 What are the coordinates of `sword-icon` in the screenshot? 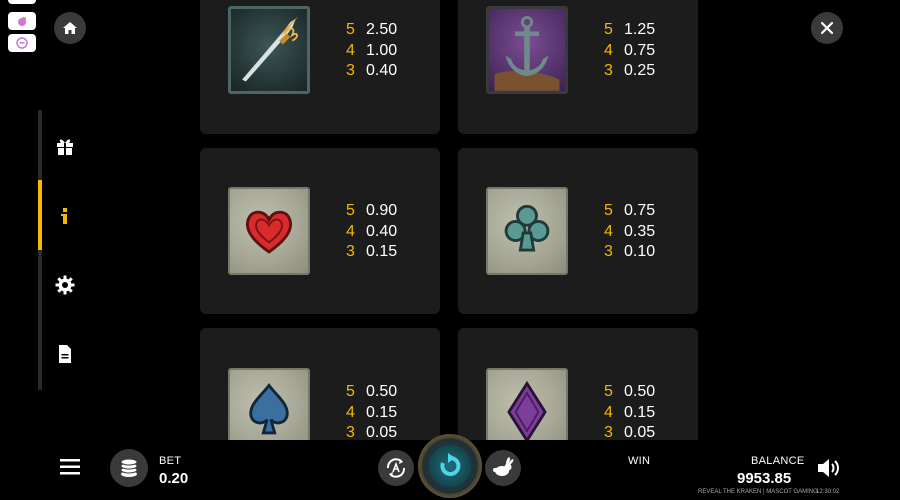 It's located at (270, 49).